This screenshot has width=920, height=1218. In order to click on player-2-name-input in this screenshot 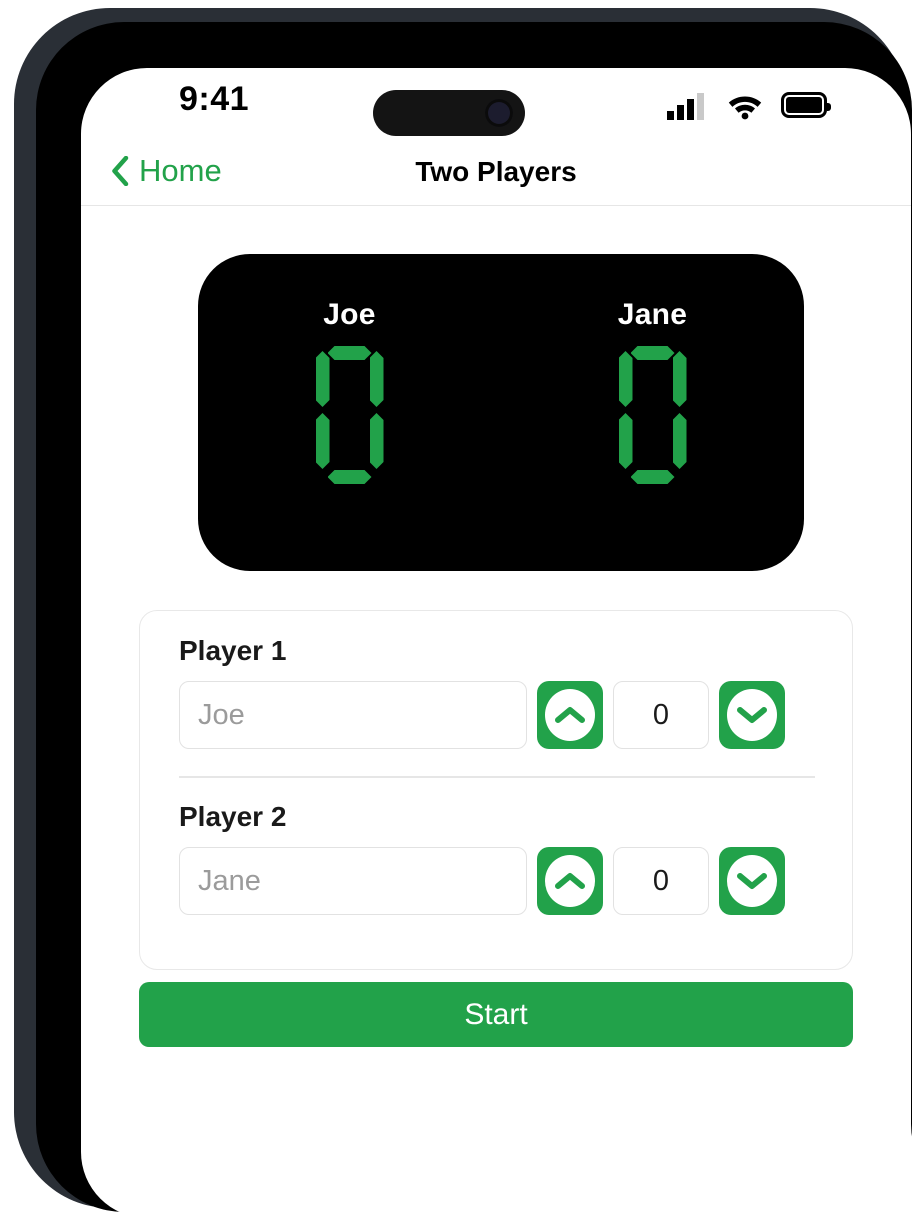, I will do `click(353, 881)`.